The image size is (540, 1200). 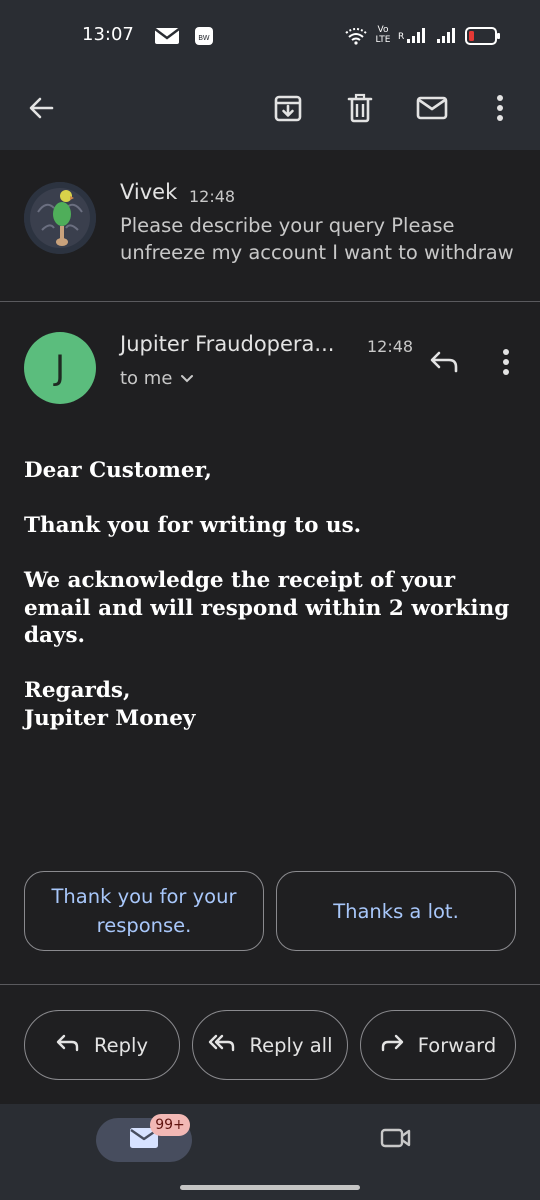 I want to click on smart-reply-label: Thanks a lot., so click(x=396, y=911).